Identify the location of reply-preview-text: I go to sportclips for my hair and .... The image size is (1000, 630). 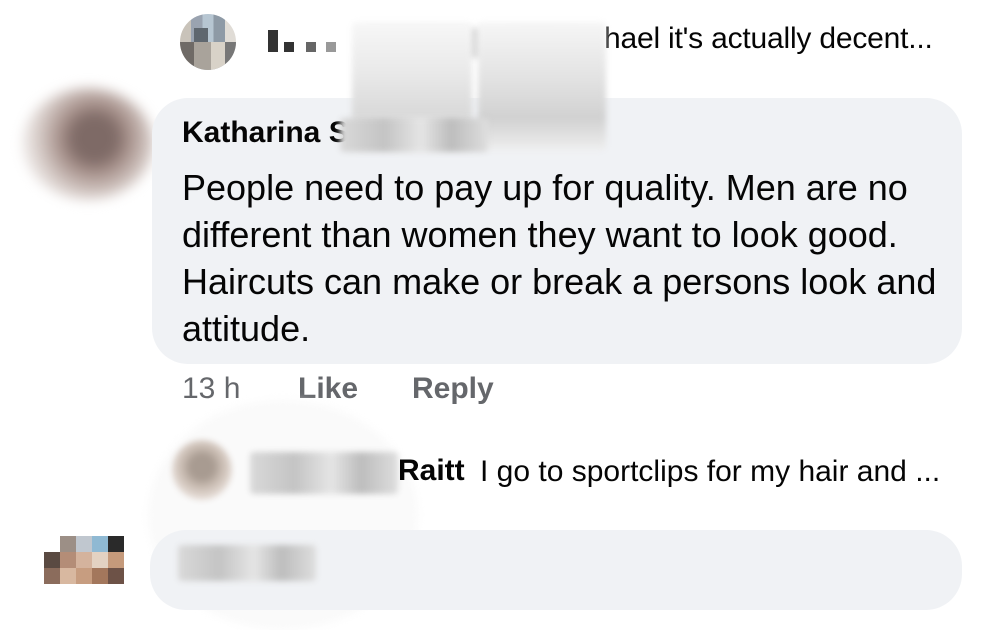
(710, 472).